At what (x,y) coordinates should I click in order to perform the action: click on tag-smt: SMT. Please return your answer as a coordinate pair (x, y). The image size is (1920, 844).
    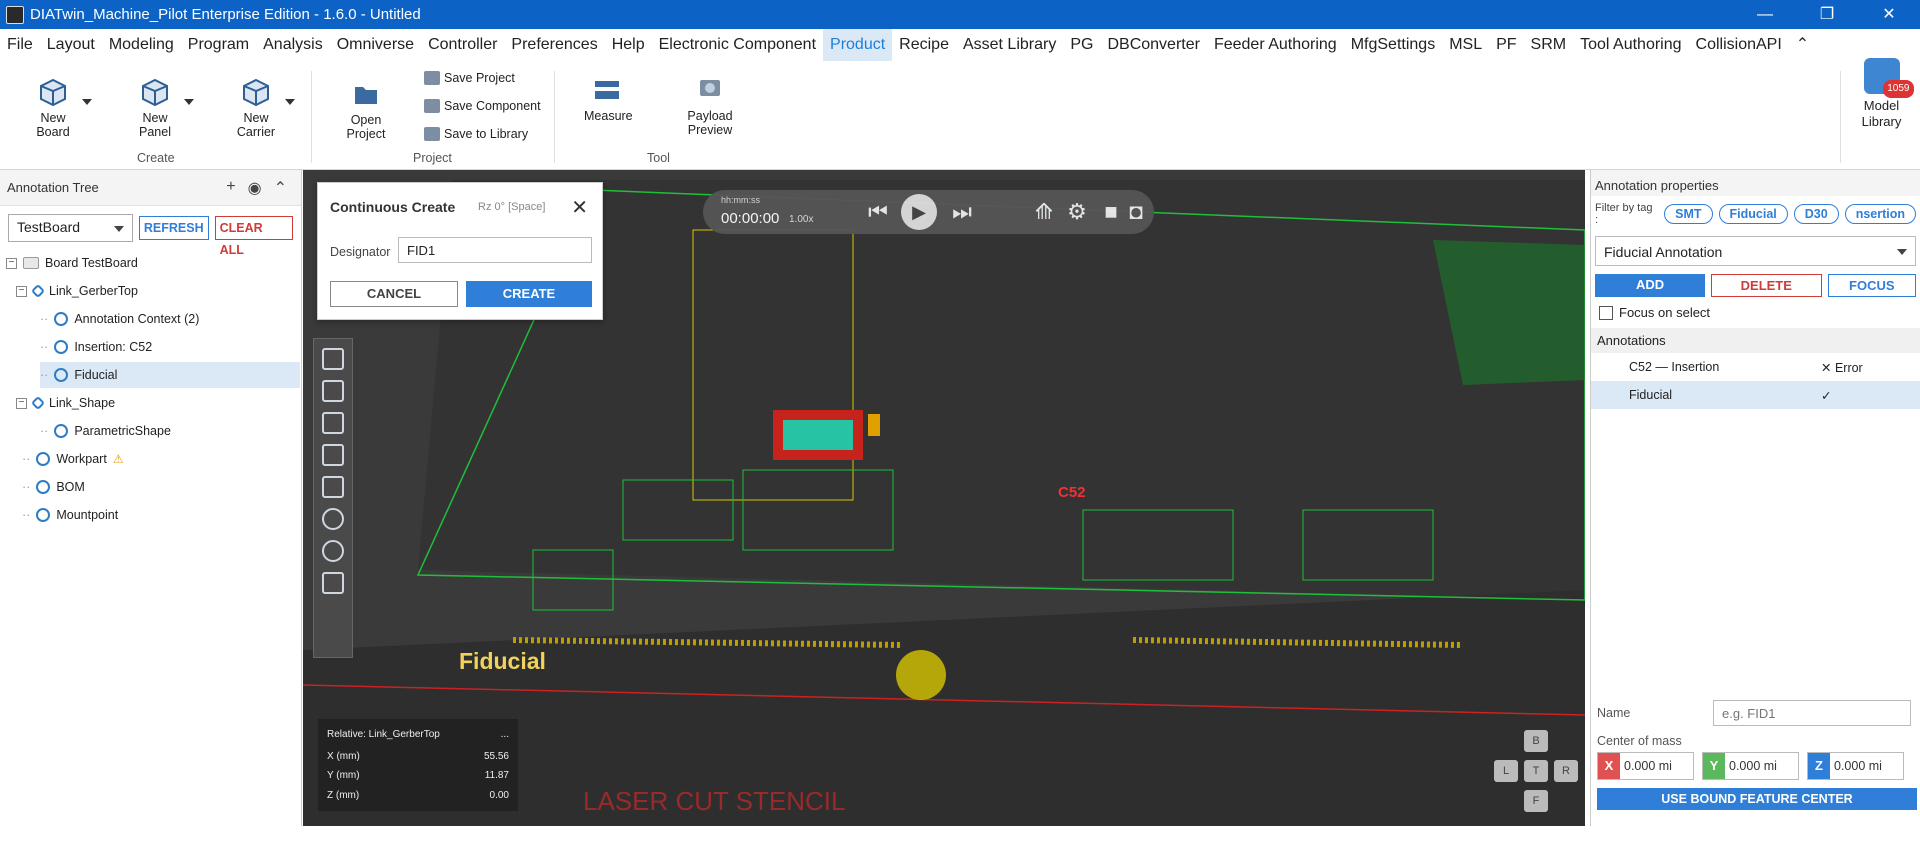
    Looking at the image, I should click on (1688, 214).